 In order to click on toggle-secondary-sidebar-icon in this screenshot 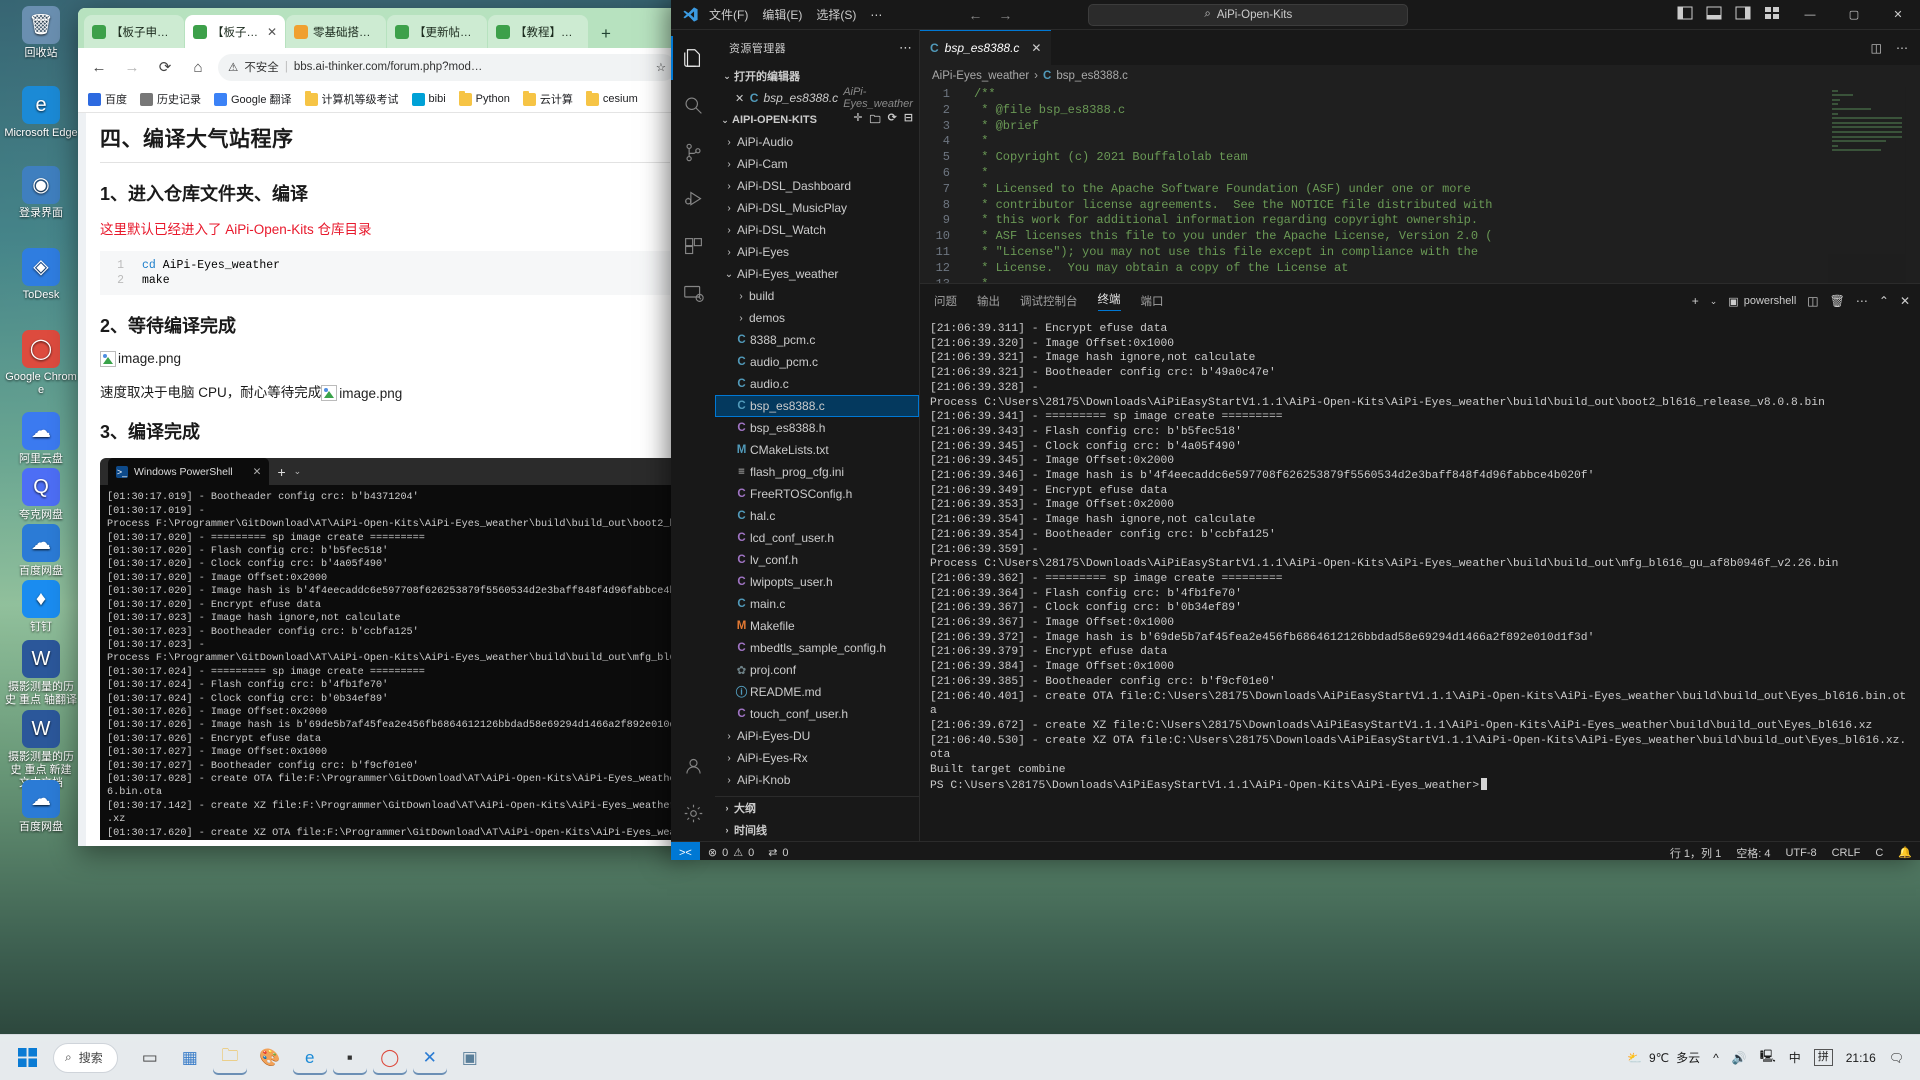, I will do `click(1743, 14)`.